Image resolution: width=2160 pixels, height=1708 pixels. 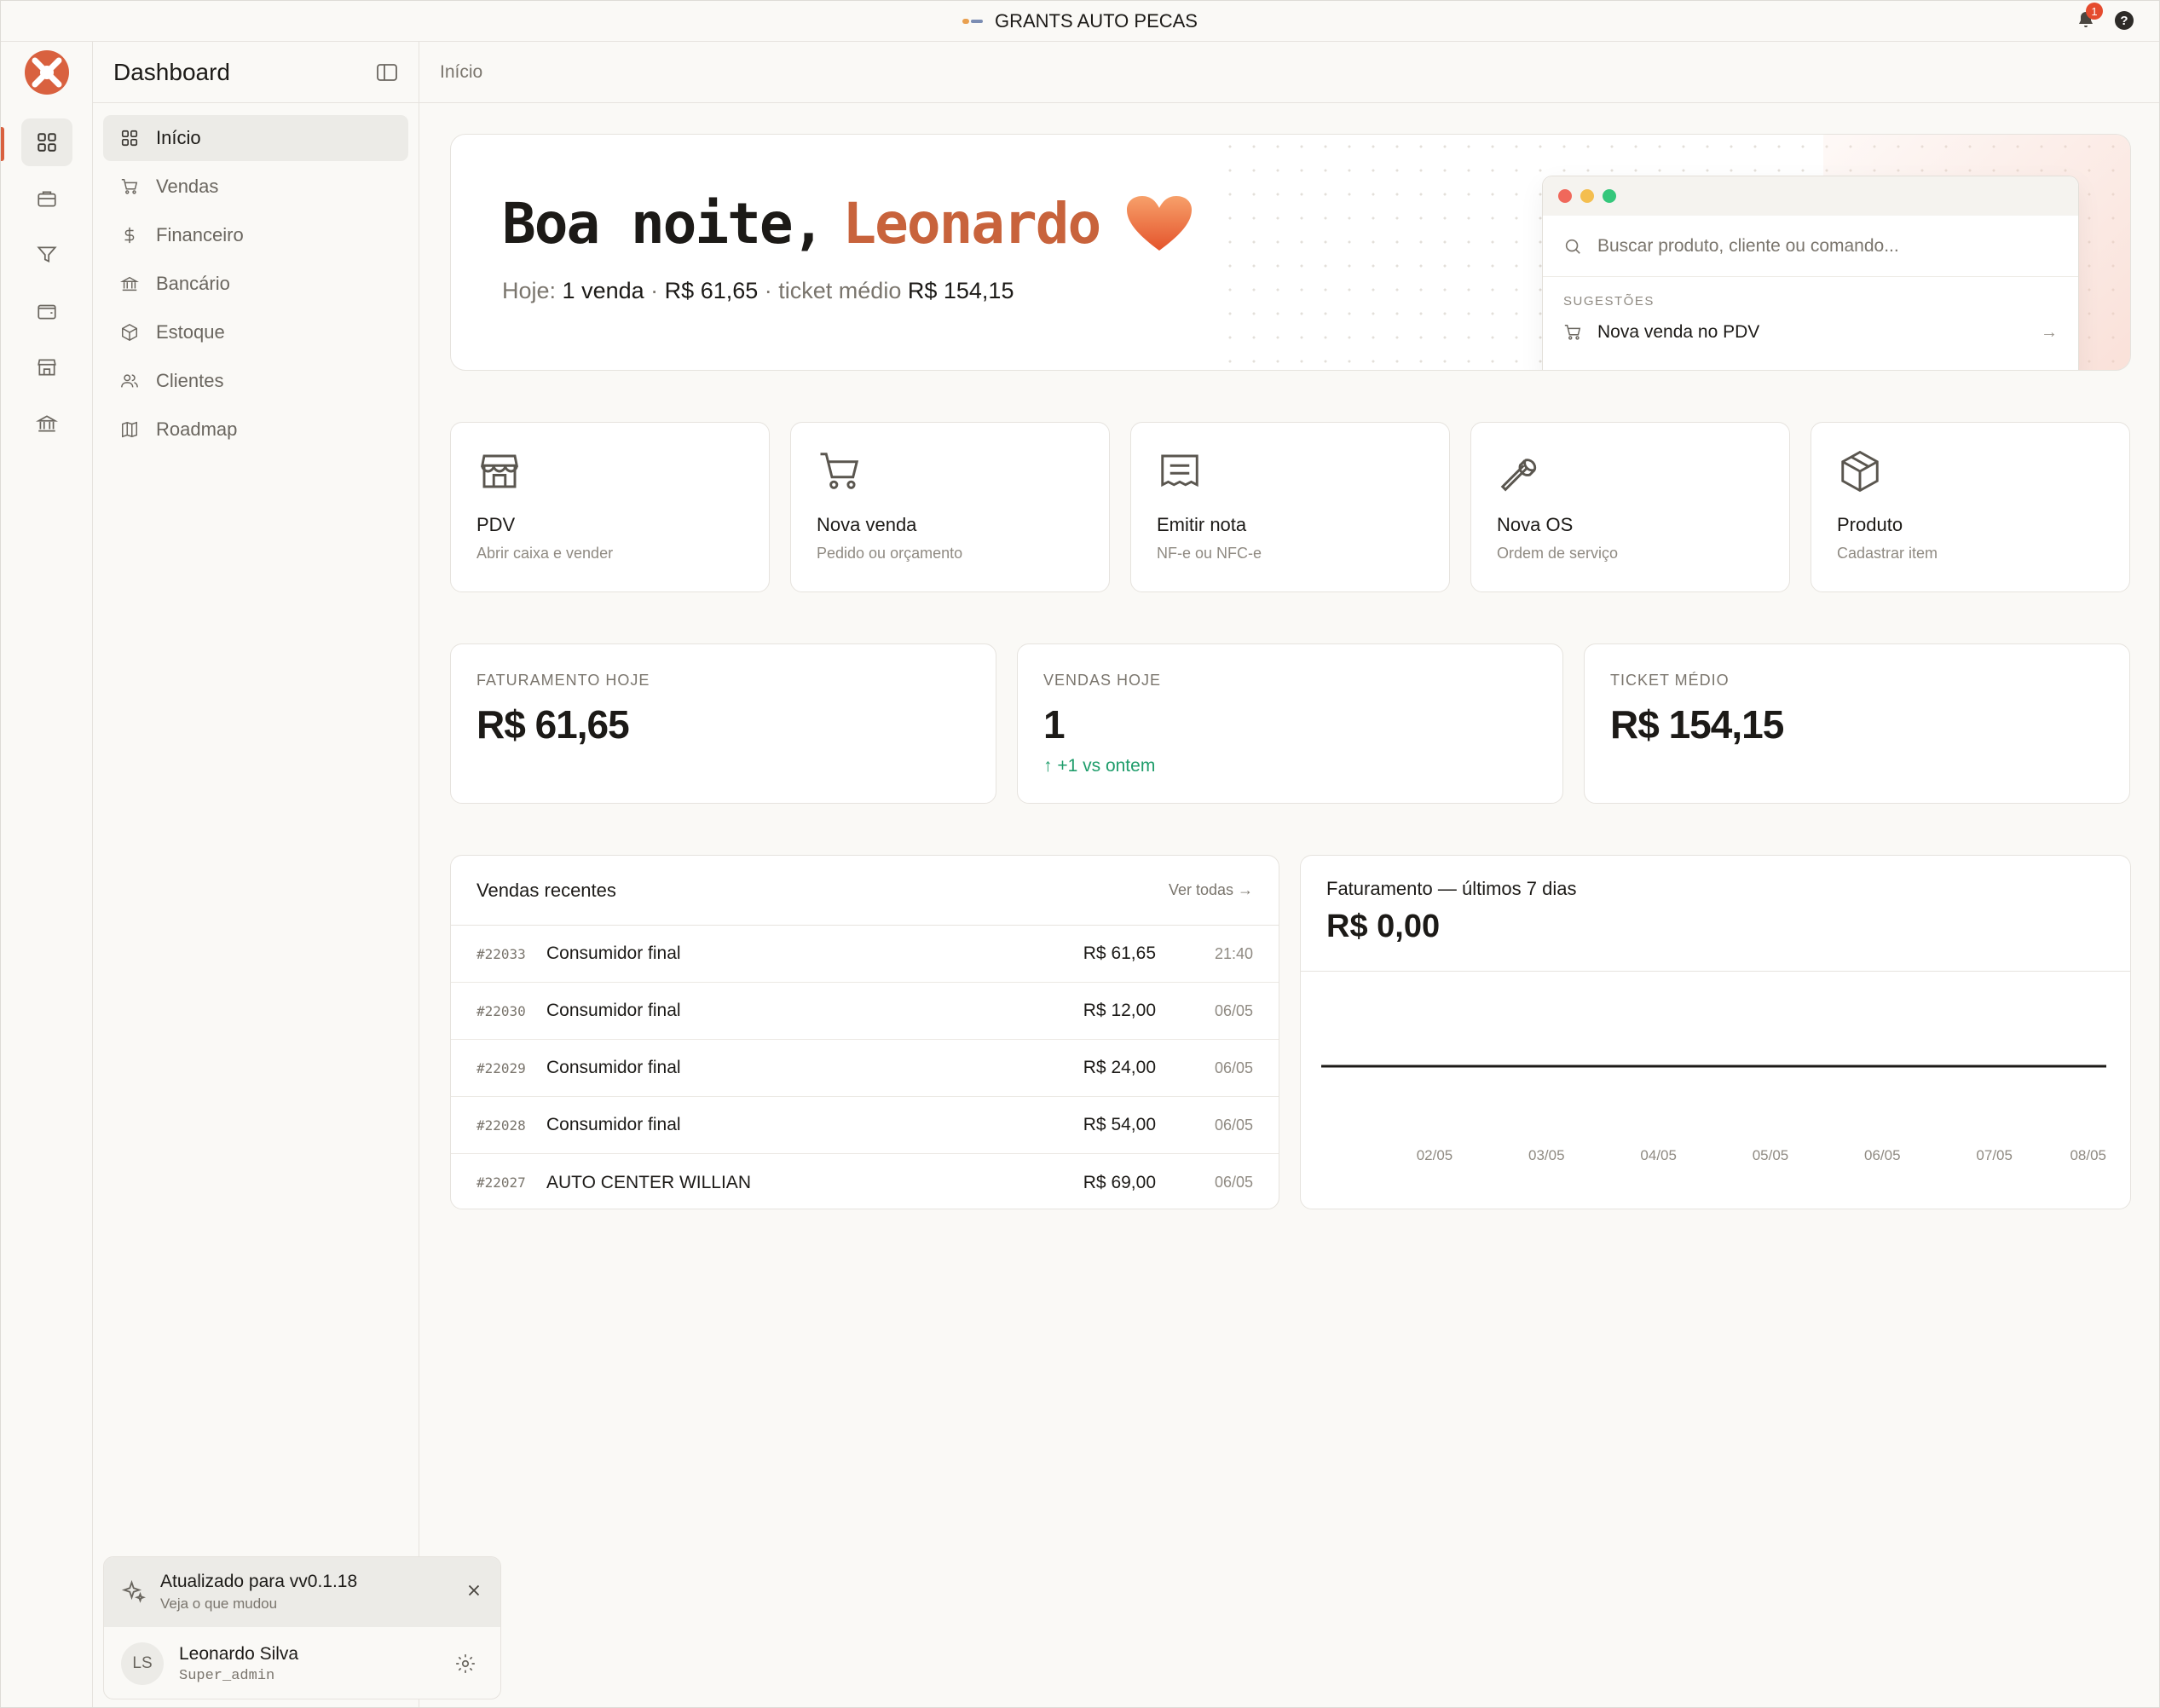 What do you see at coordinates (610, 507) in the screenshot?
I see `quick-action-pdv: PDV Abrir caixa e vender` at bounding box center [610, 507].